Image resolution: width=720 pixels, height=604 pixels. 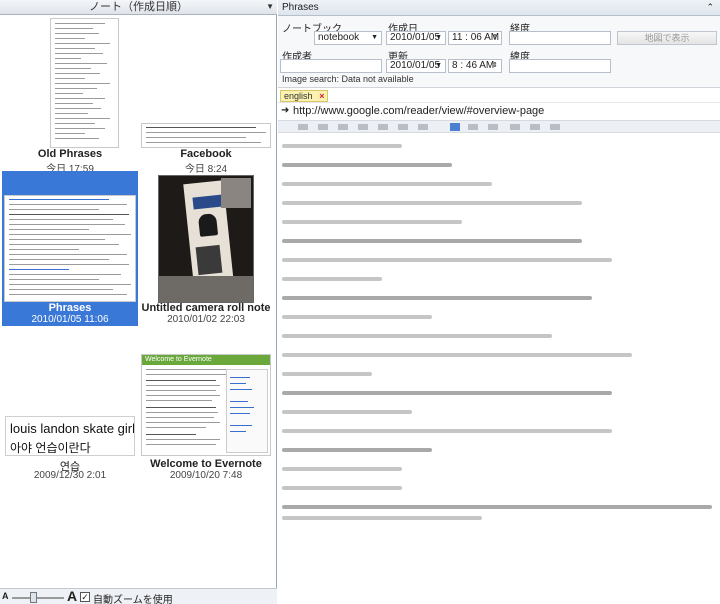 What do you see at coordinates (560, 66) in the screenshot?
I see `latitude-field` at bounding box center [560, 66].